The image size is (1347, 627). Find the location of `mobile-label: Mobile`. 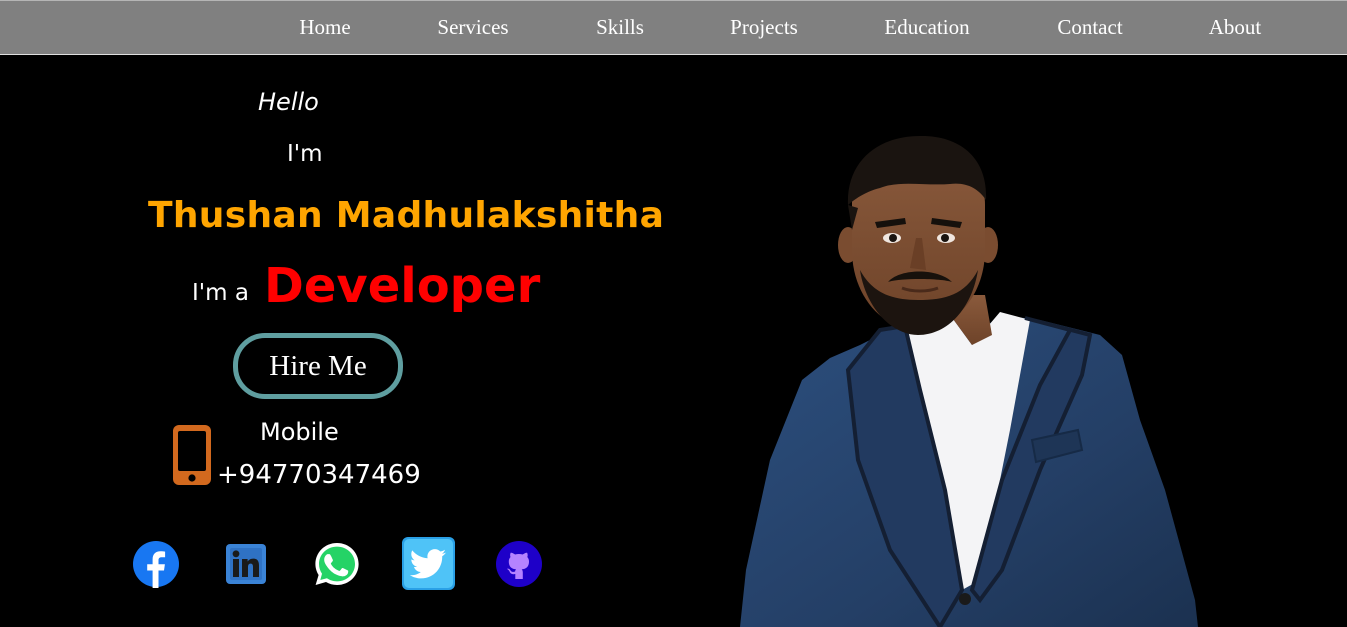

mobile-label: Mobile is located at coordinates (299, 432).